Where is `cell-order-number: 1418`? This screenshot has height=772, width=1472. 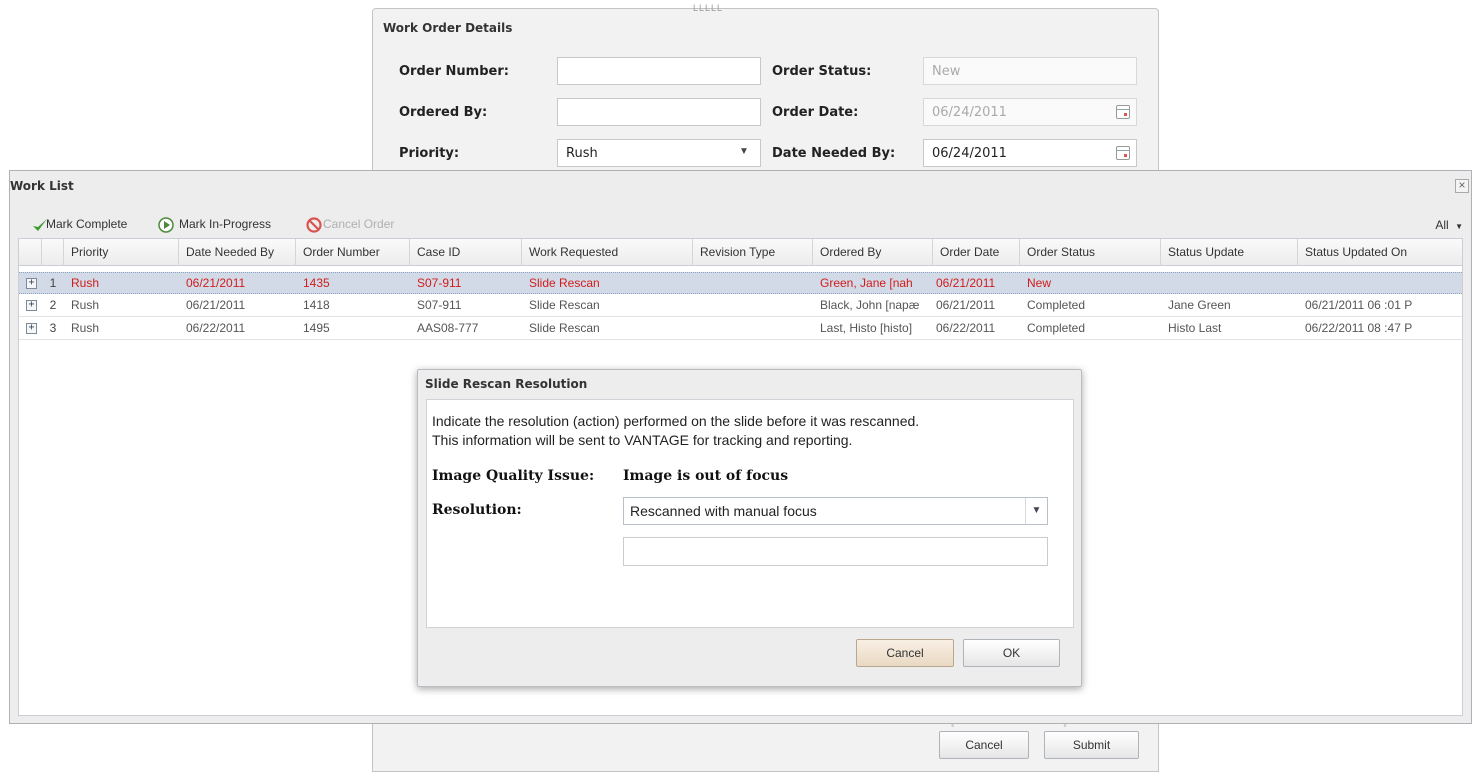 cell-order-number: 1418 is located at coordinates (316, 305).